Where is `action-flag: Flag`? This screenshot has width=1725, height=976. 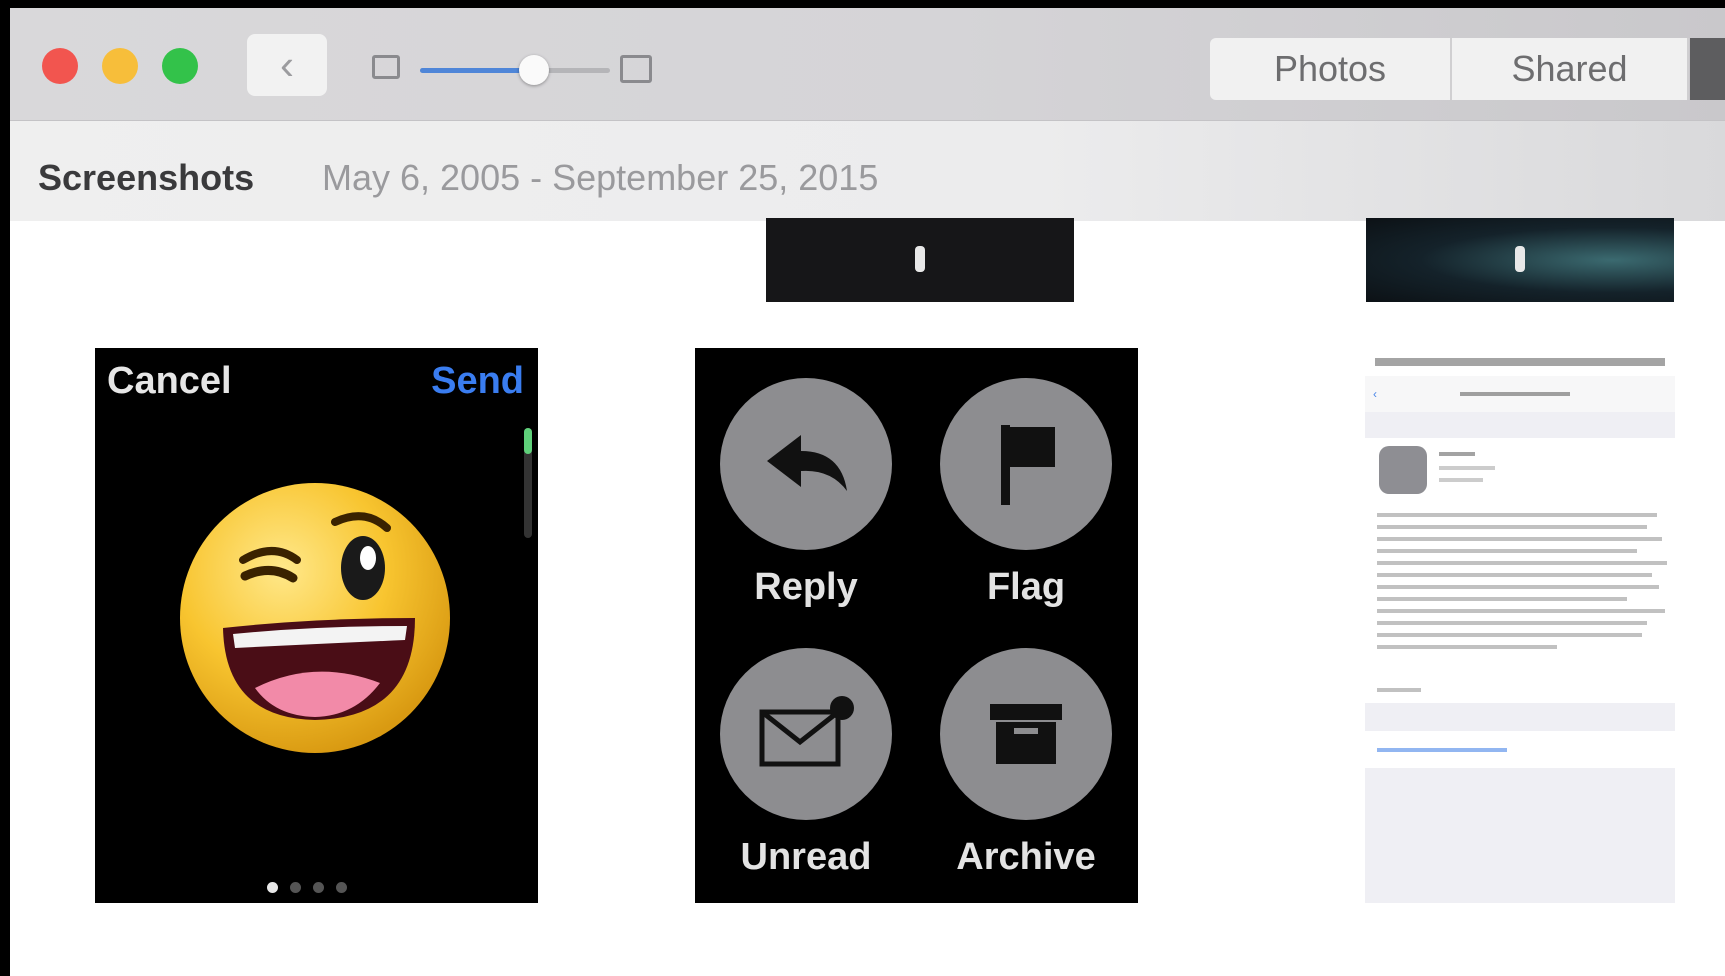
action-flag: Flag is located at coordinates (1026, 493).